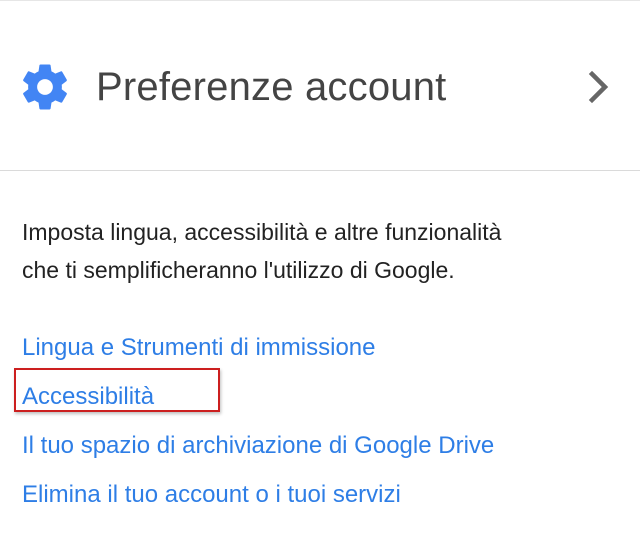  Describe the element at coordinates (598, 87) in the screenshot. I see `chevron-right-icon` at that location.